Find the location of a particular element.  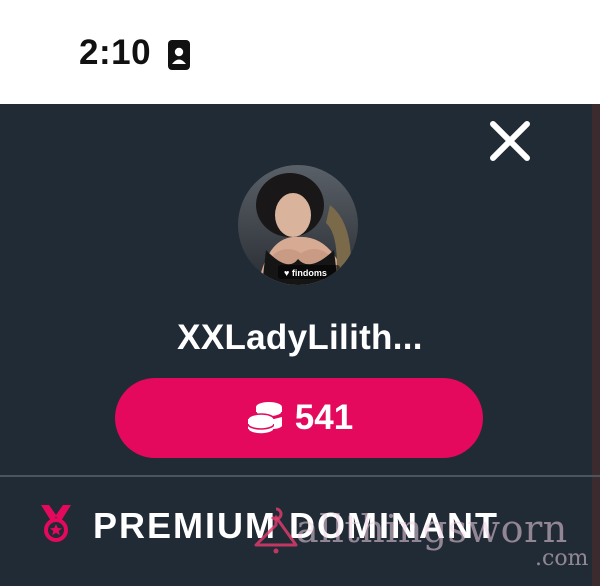

status-time: 2:10 is located at coordinates (115, 52).